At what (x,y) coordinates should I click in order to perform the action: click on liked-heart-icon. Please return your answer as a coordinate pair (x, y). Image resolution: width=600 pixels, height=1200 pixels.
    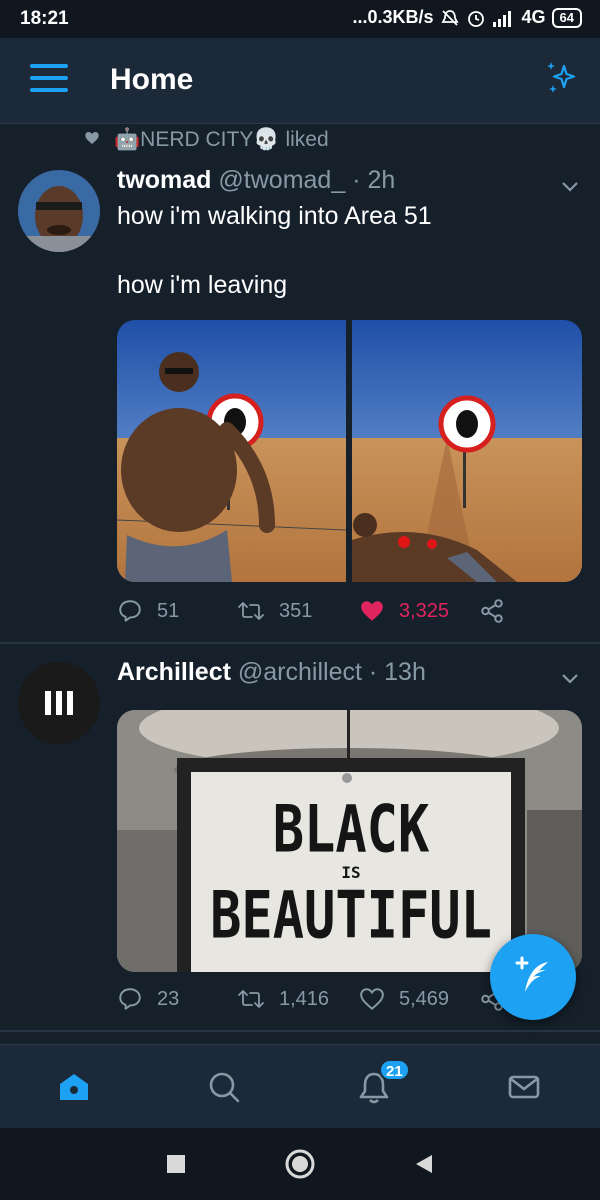
    Looking at the image, I should click on (92, 140).